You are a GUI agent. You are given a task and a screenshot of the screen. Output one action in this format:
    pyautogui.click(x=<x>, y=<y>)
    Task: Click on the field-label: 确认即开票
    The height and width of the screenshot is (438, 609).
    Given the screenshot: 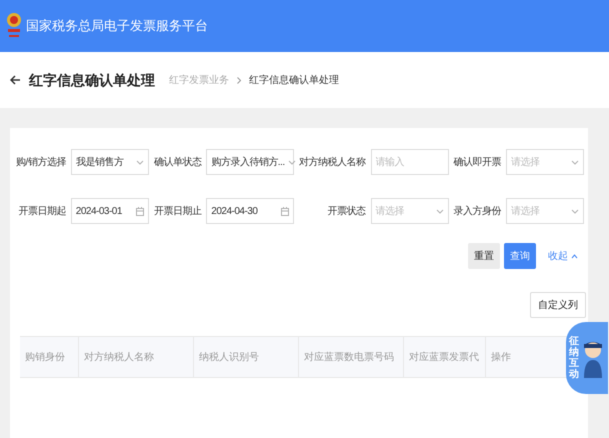 What is the action you would take?
    pyautogui.click(x=477, y=163)
    